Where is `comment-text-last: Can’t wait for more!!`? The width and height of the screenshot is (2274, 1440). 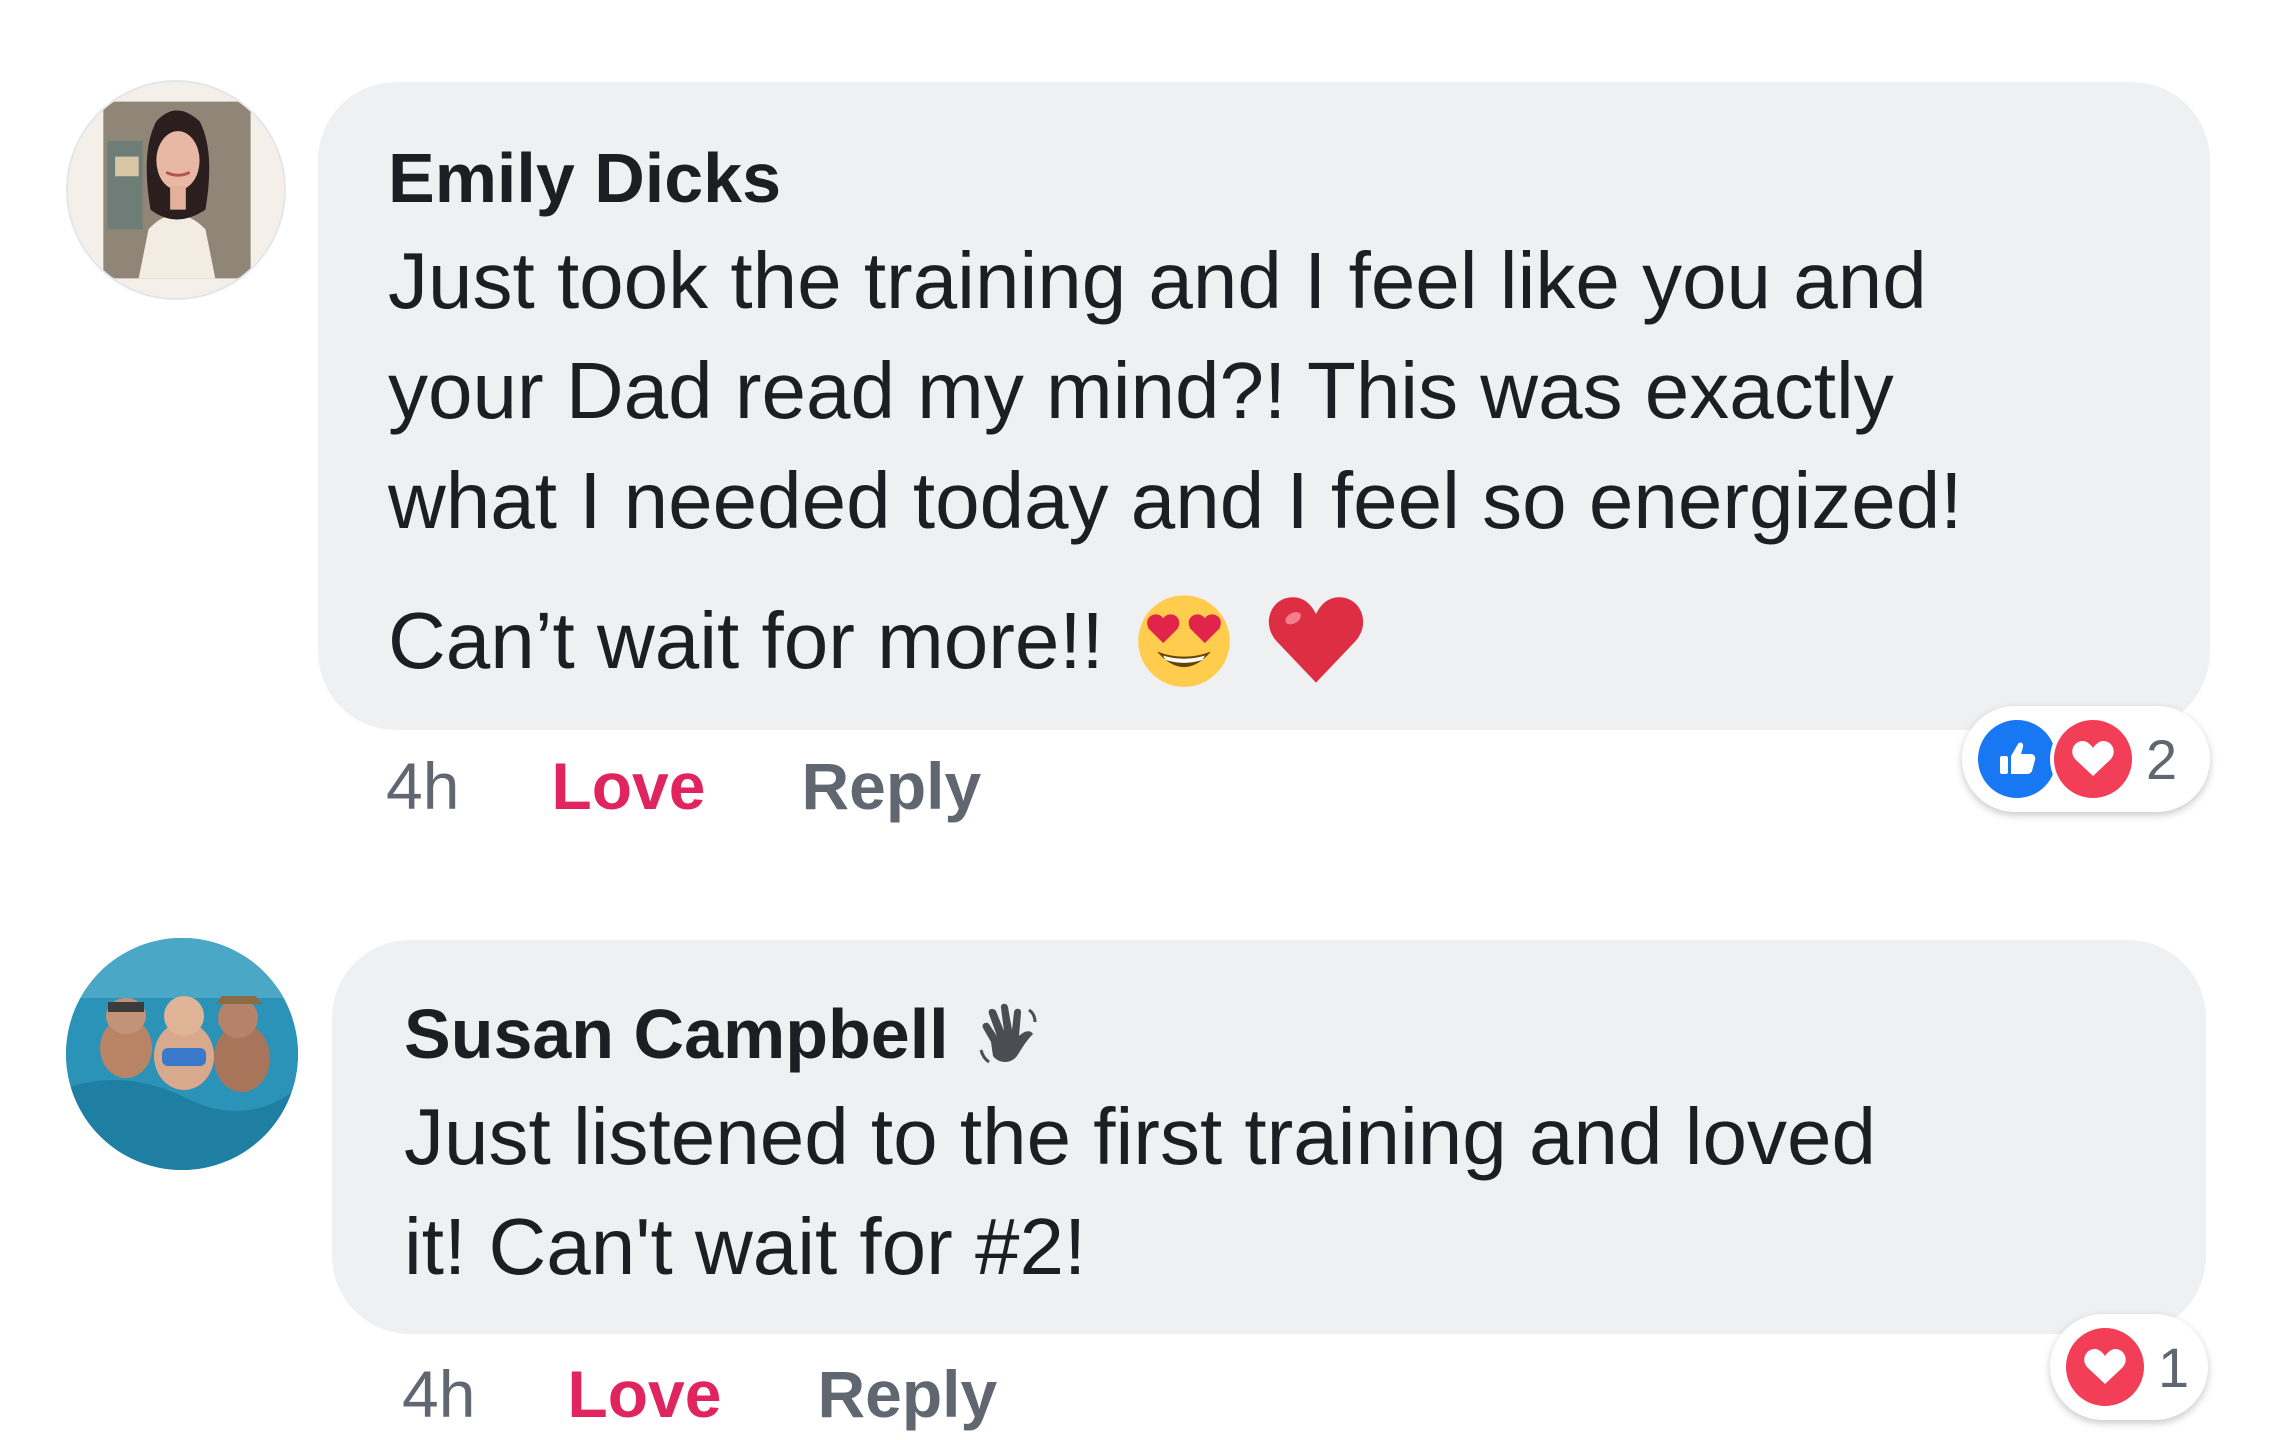
comment-text-last: Can’t wait for more!! is located at coordinates (746, 640).